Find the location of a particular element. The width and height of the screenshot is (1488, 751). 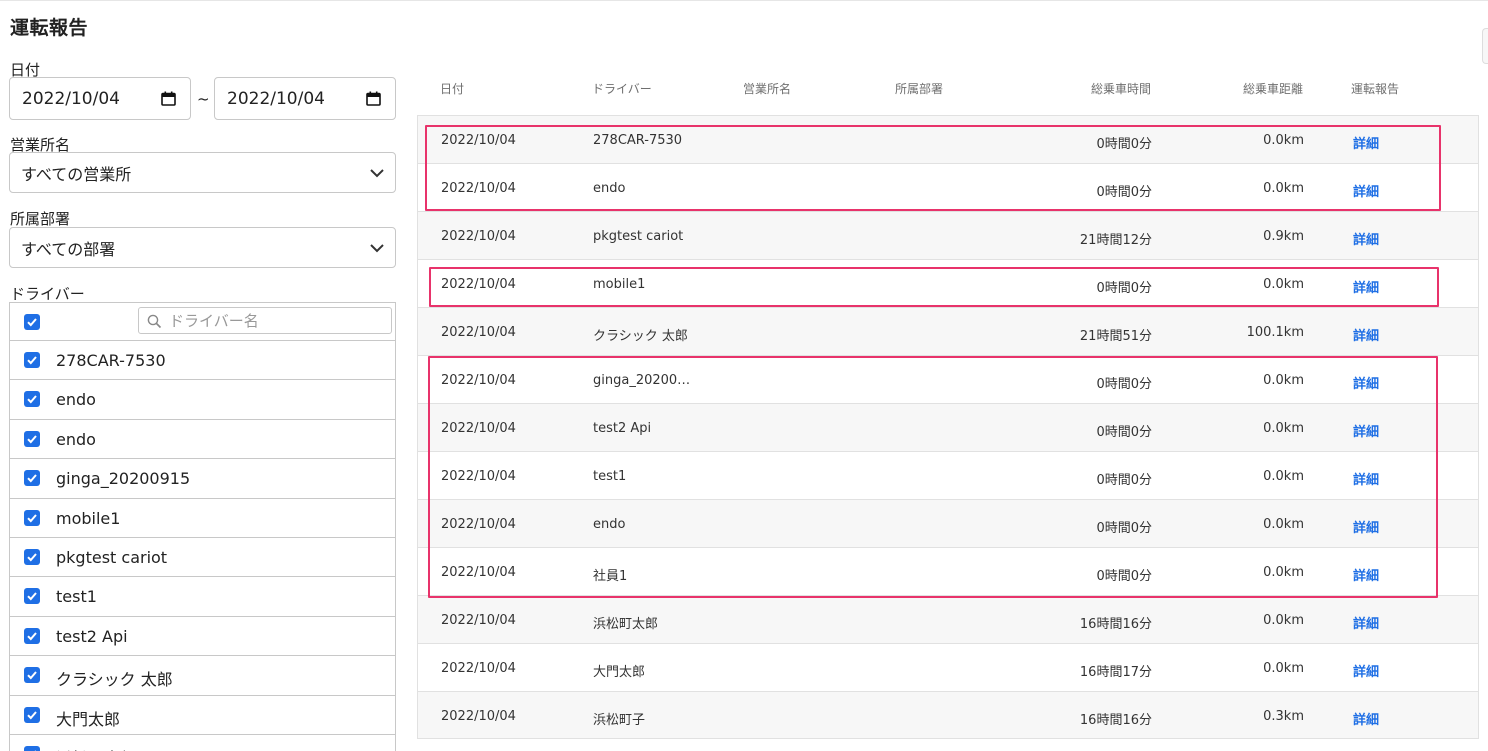

cell-driver: 浜松町子 is located at coordinates (619, 720).